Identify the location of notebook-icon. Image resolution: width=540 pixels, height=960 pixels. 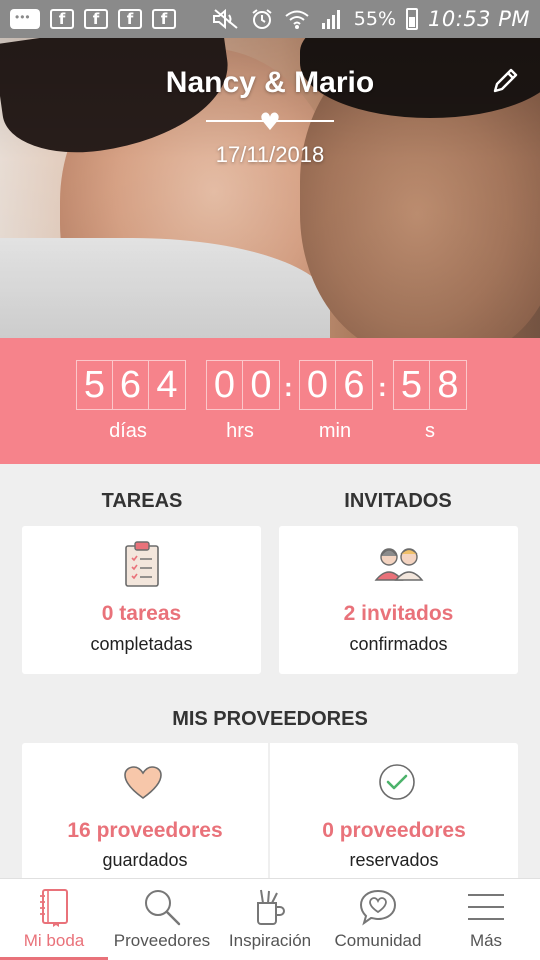
(54, 908).